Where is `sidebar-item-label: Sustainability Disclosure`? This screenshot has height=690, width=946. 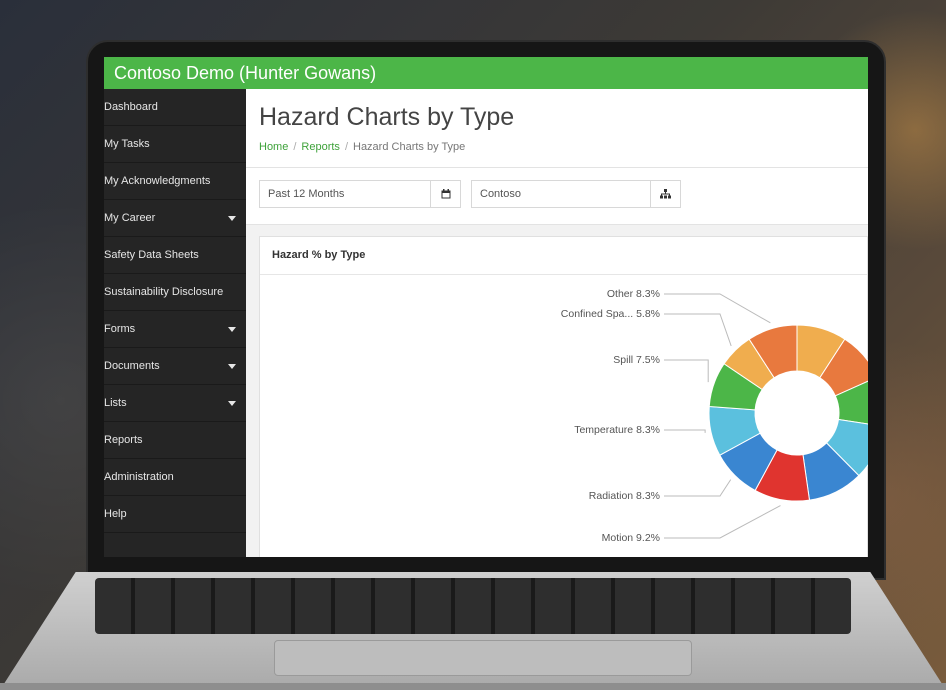
sidebar-item-label: Sustainability Disclosure is located at coordinates (164, 292).